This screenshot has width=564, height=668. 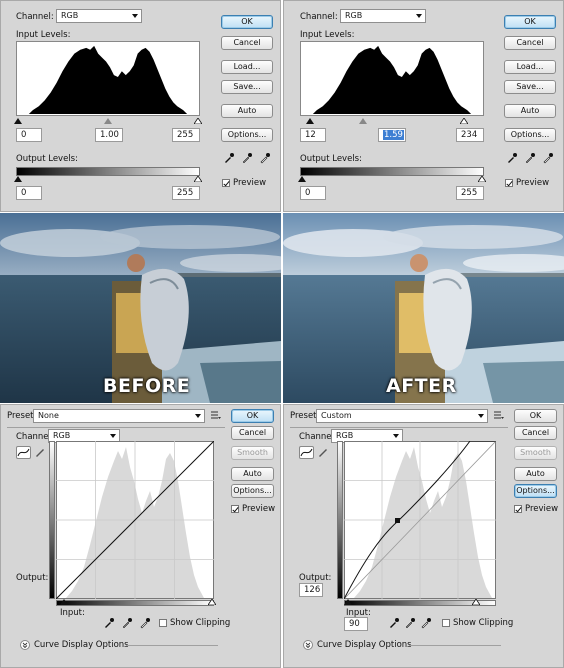 What do you see at coordinates (470, 135) in the screenshot?
I see `input-white-field: 234` at bounding box center [470, 135].